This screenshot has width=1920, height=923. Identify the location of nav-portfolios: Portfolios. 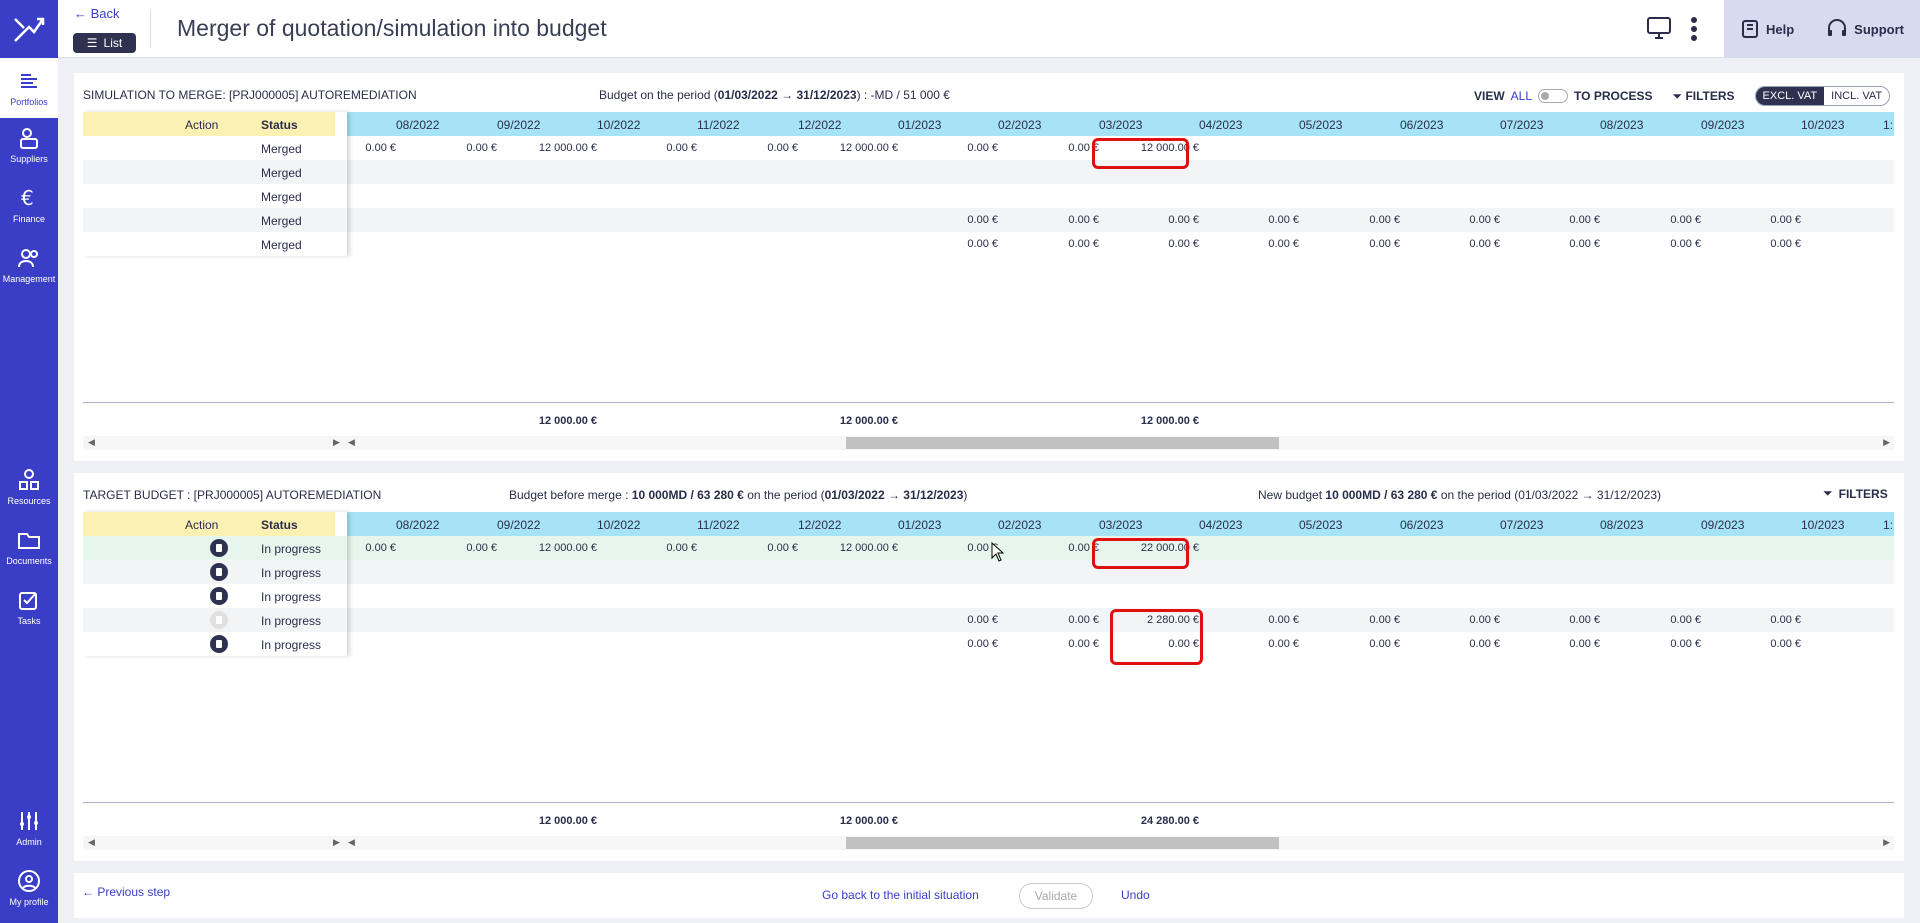
(29, 88).